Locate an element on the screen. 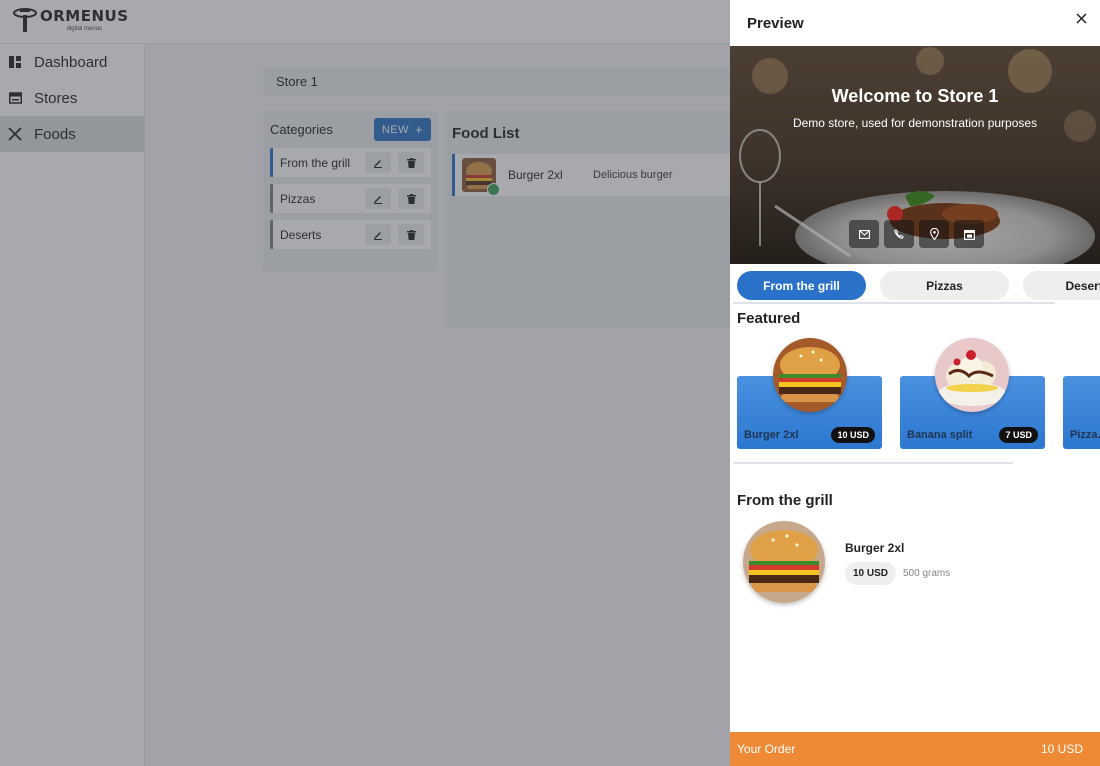  tab-pizzas: Pizzas is located at coordinates (944, 285).